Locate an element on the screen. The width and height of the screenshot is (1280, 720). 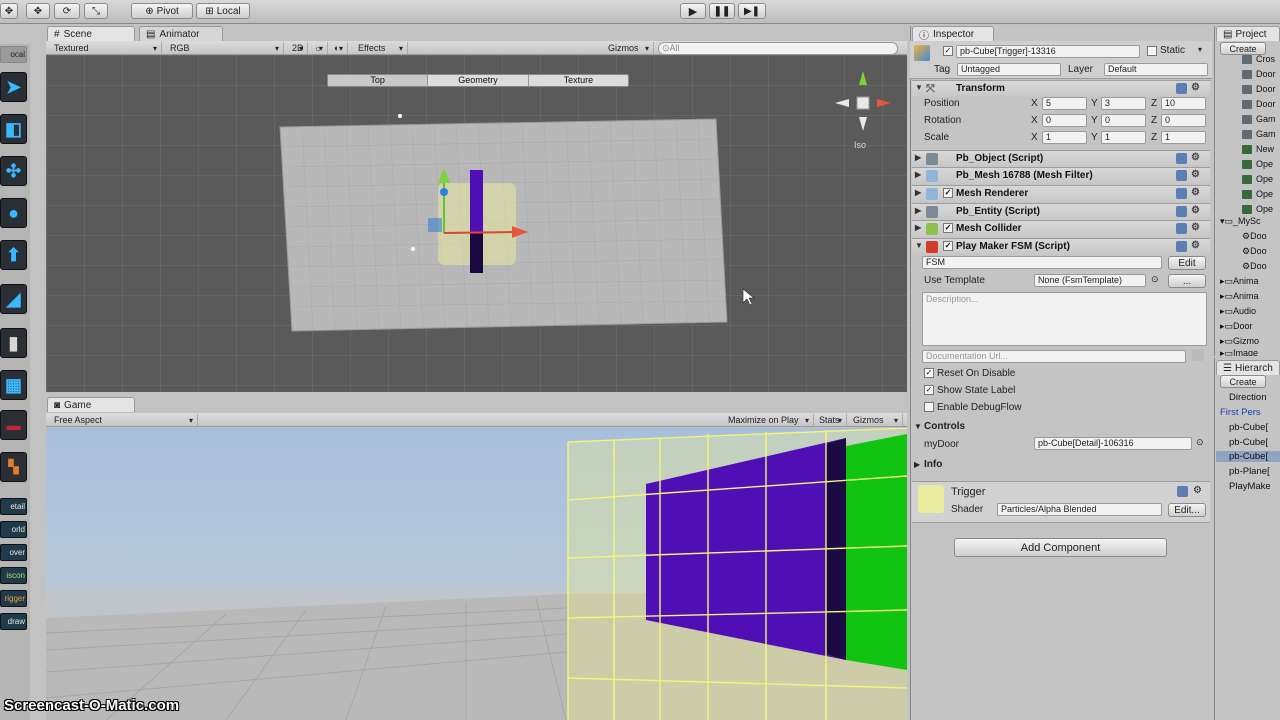
position-y-field: 3 is located at coordinates (1123, 103).